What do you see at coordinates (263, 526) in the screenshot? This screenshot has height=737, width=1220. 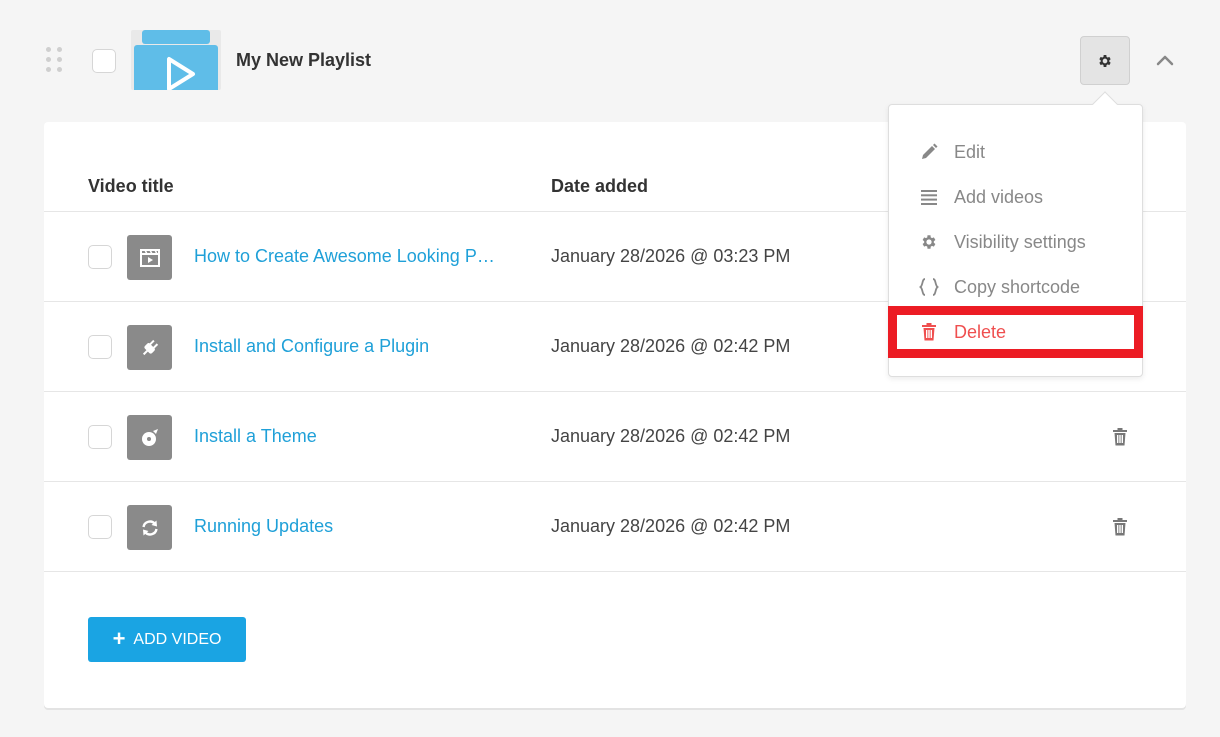 I see `video-title-link: Running Updates` at bounding box center [263, 526].